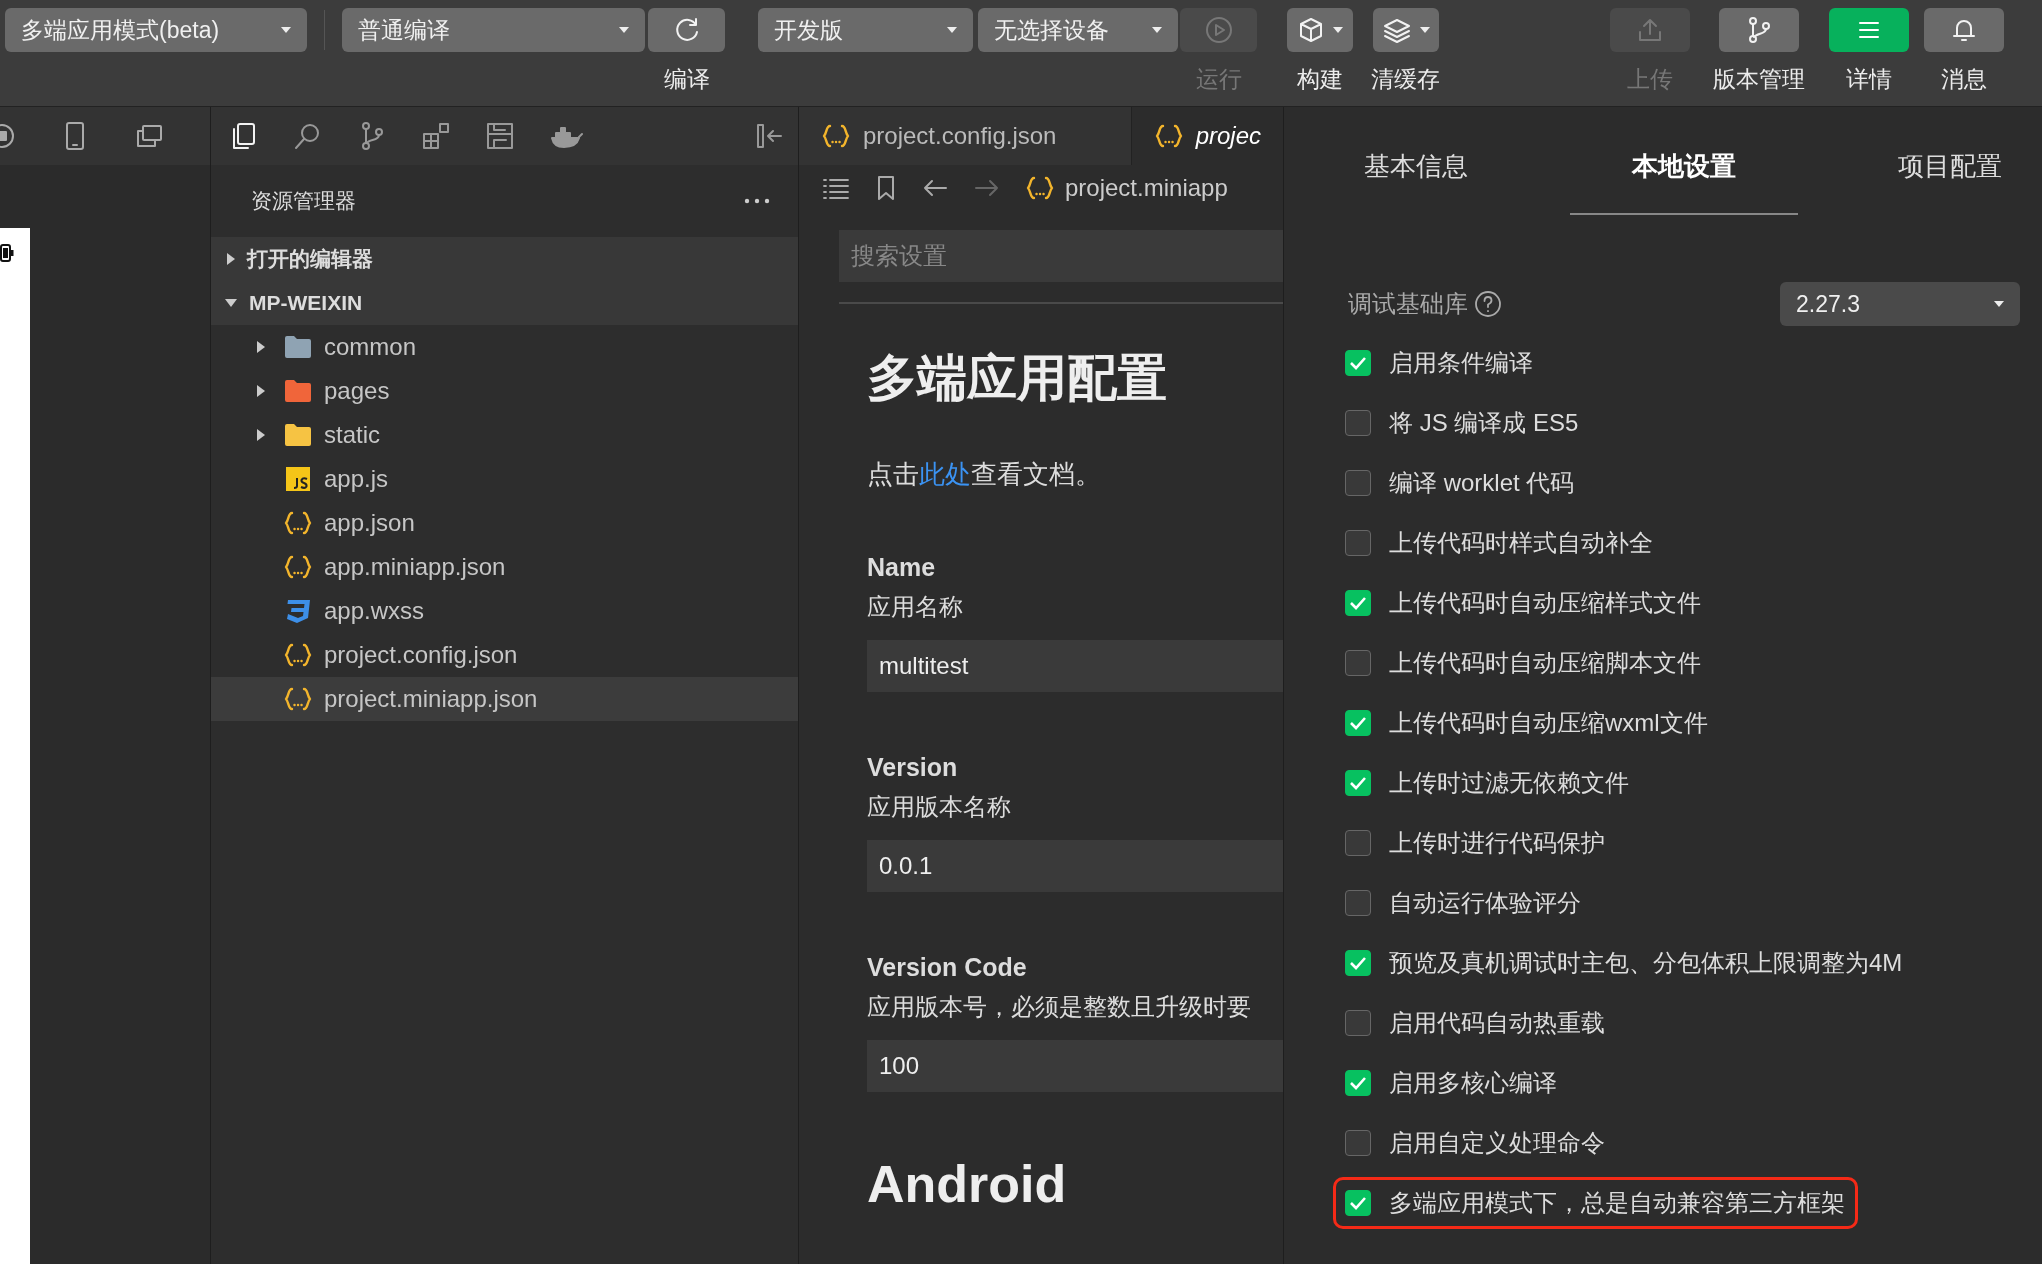 Image resolution: width=2042 pixels, height=1264 pixels. What do you see at coordinates (504, 391) in the screenshot?
I see `tree-item: pages` at bounding box center [504, 391].